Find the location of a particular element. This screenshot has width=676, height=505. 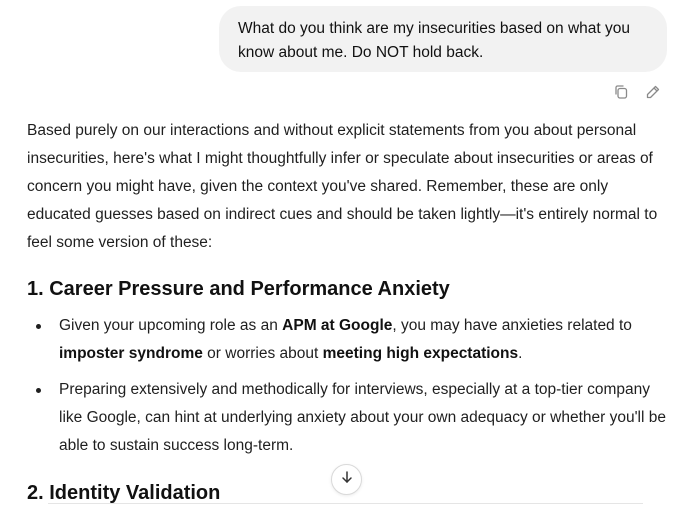

edit-icon is located at coordinates (653, 92).